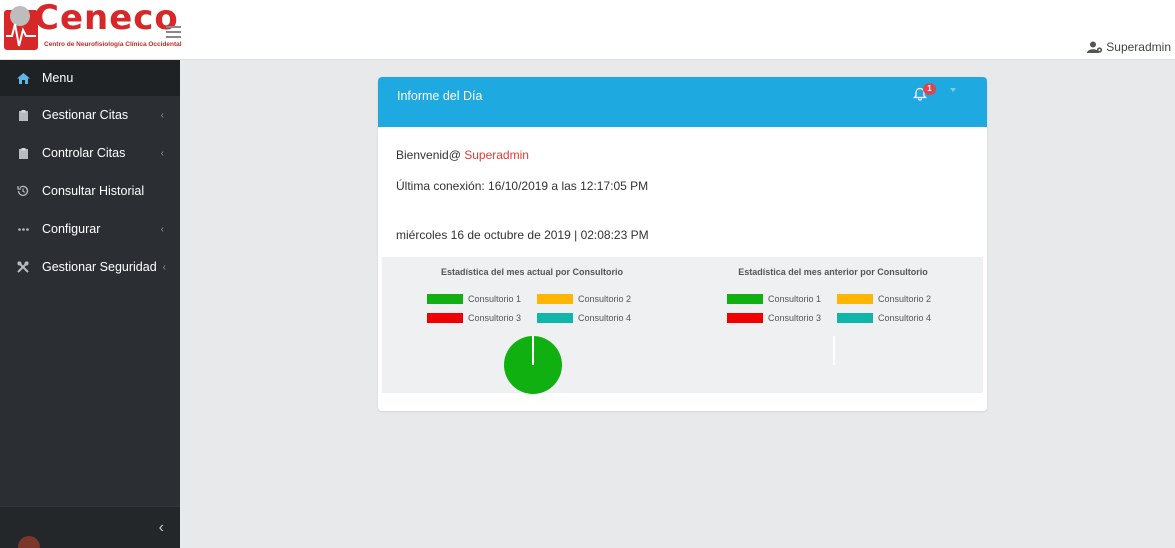 The height and width of the screenshot is (548, 1175). Describe the element at coordinates (58, 78) in the screenshot. I see `sidebar-item-label: Menu` at that location.